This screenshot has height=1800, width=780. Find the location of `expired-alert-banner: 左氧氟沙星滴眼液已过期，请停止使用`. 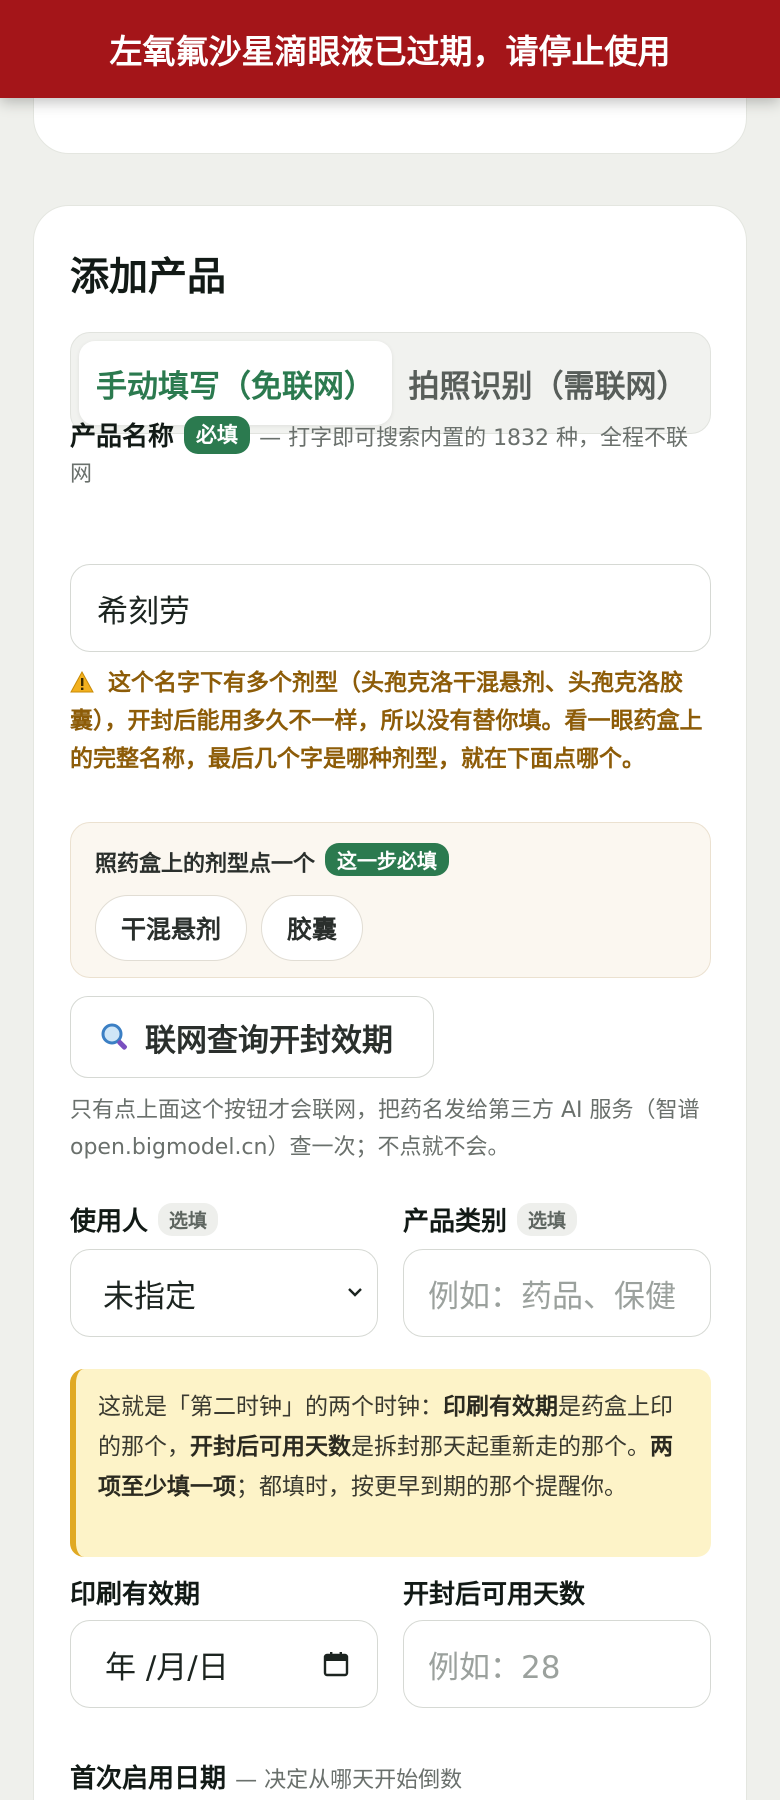

expired-alert-banner: 左氧氟沙星滴眼液已过期，请停止使用 is located at coordinates (390, 49).